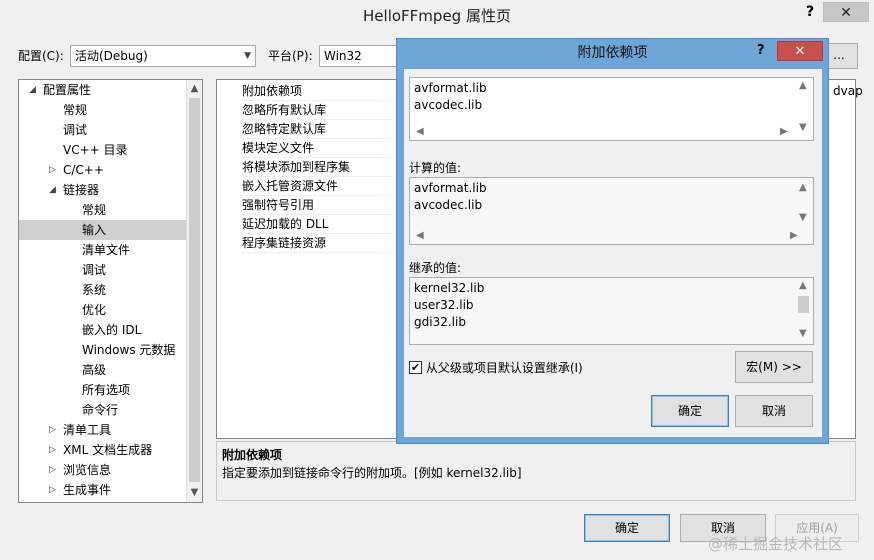 This screenshot has width=874, height=560. What do you see at coordinates (94, 370) in the screenshot?
I see `tree-item-label: 高级` at bounding box center [94, 370].